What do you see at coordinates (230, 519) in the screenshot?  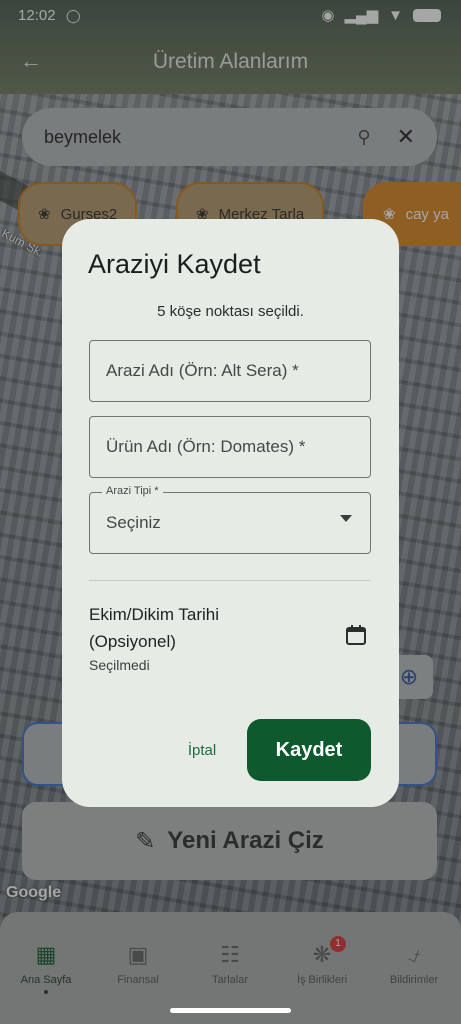 I see `area-type-select: Arazi Tipi * Seçiniz` at bounding box center [230, 519].